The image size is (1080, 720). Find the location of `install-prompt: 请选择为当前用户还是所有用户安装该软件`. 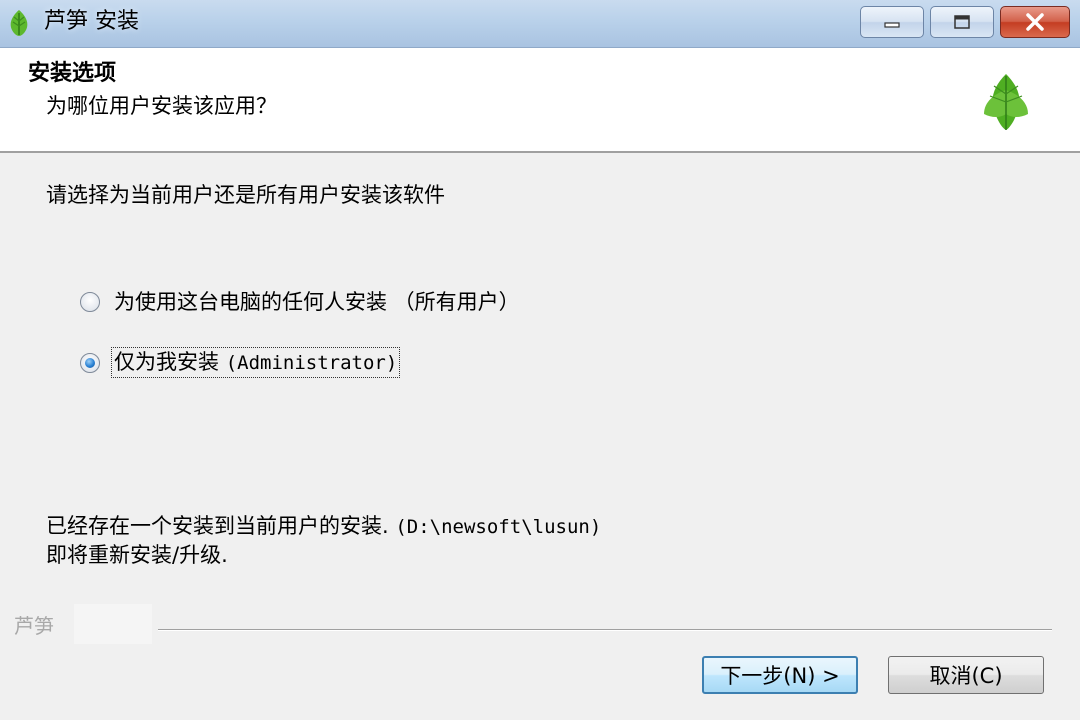

install-prompt: 请选择为当前用户还是所有用户安装该软件 is located at coordinates (245, 195).